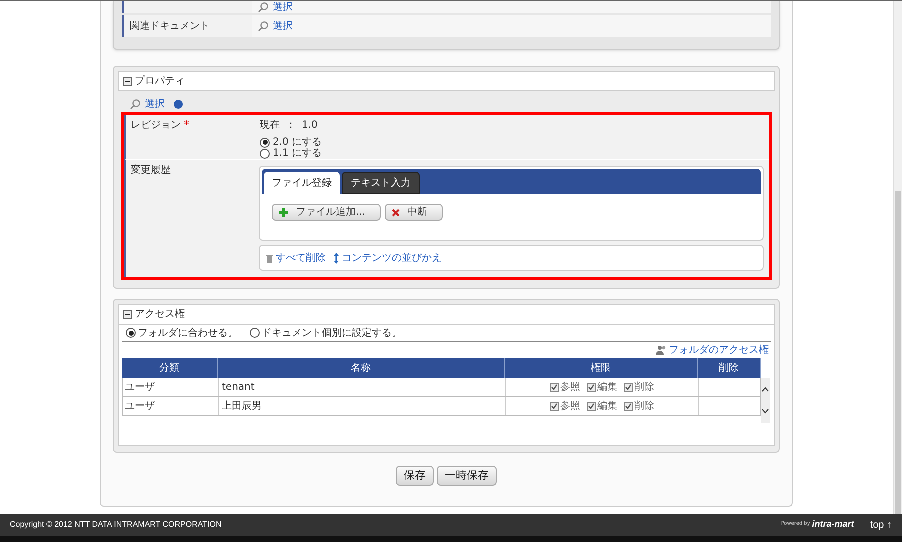 This screenshot has width=902, height=542. Describe the element at coordinates (765, 389) in the screenshot. I see `scroll-up-icon` at that location.